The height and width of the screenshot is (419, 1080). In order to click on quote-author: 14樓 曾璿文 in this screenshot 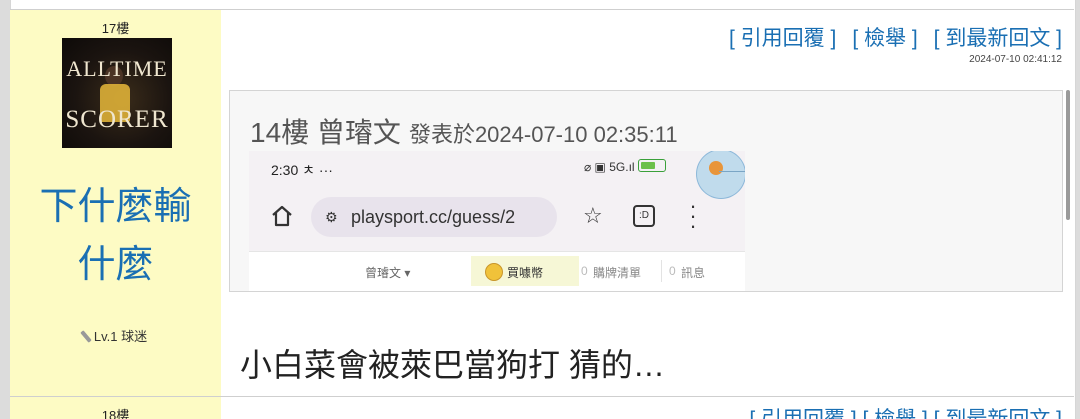, I will do `click(325, 132)`.